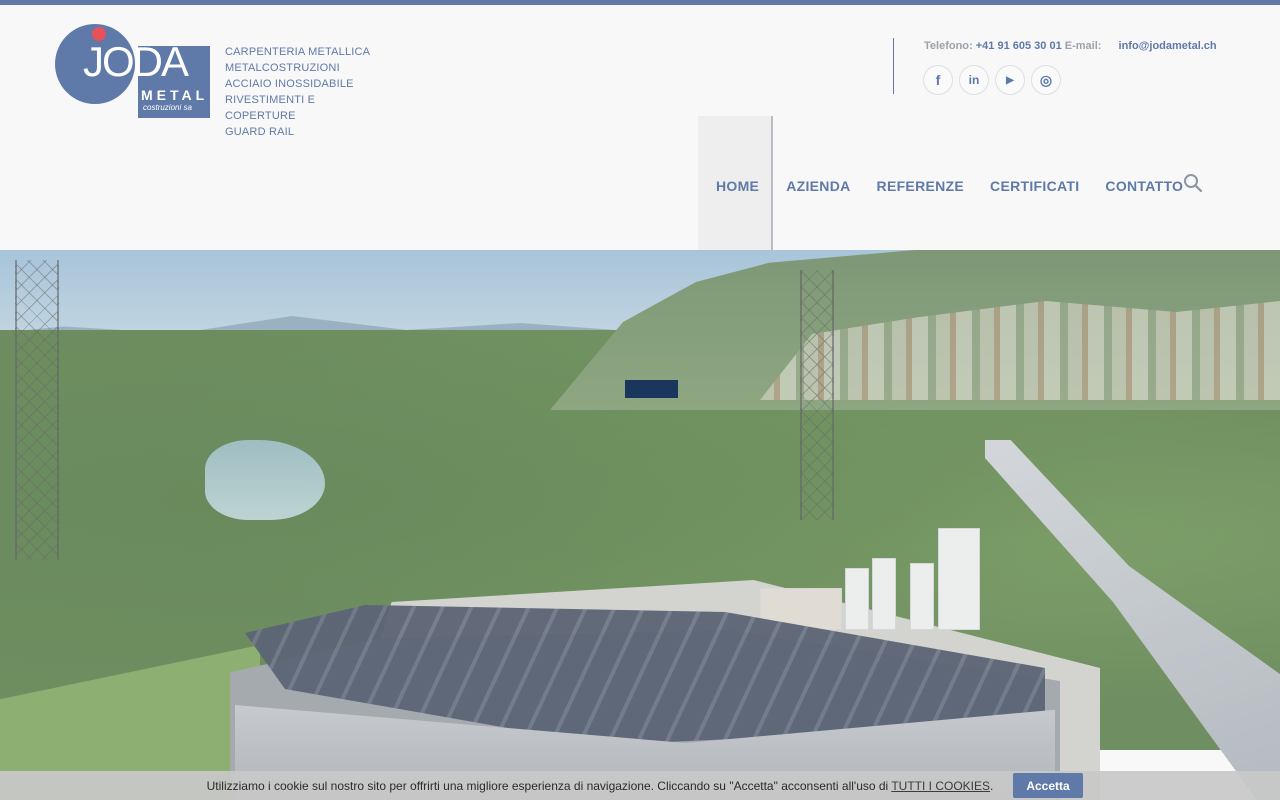 This screenshot has width=1280, height=800. What do you see at coordinates (736, 185) in the screenshot?
I see `nav-home: HOME` at bounding box center [736, 185].